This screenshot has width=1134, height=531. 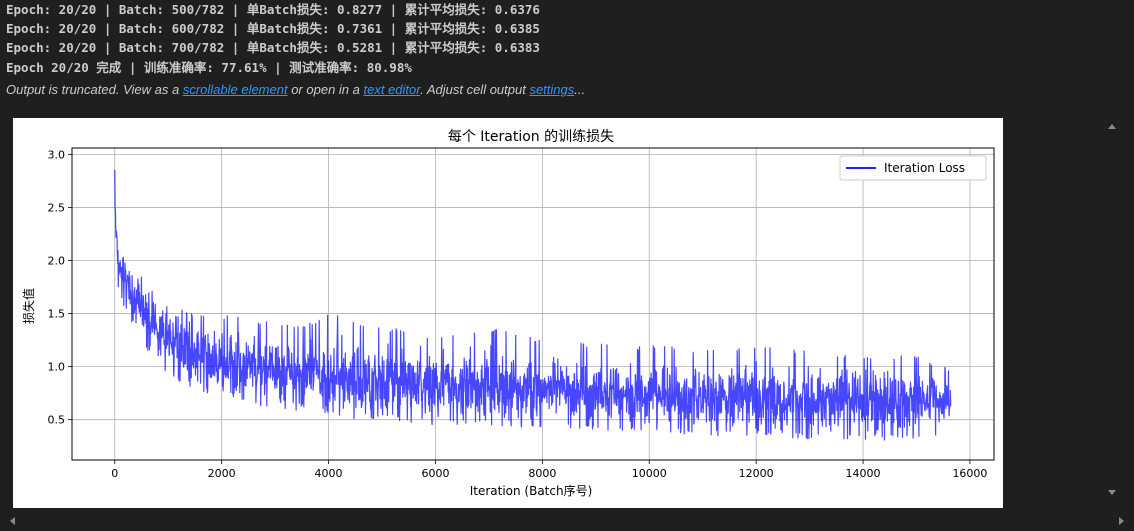 What do you see at coordinates (551, 89) in the screenshot?
I see `settings-link: settings` at bounding box center [551, 89].